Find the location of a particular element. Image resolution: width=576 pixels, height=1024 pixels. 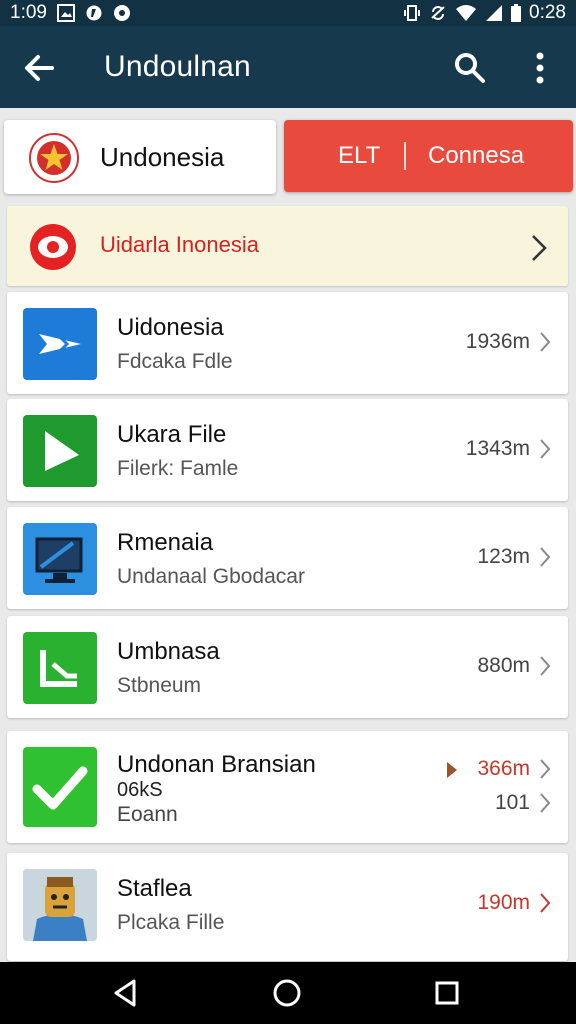

navigation-bar is located at coordinates (288, 993).